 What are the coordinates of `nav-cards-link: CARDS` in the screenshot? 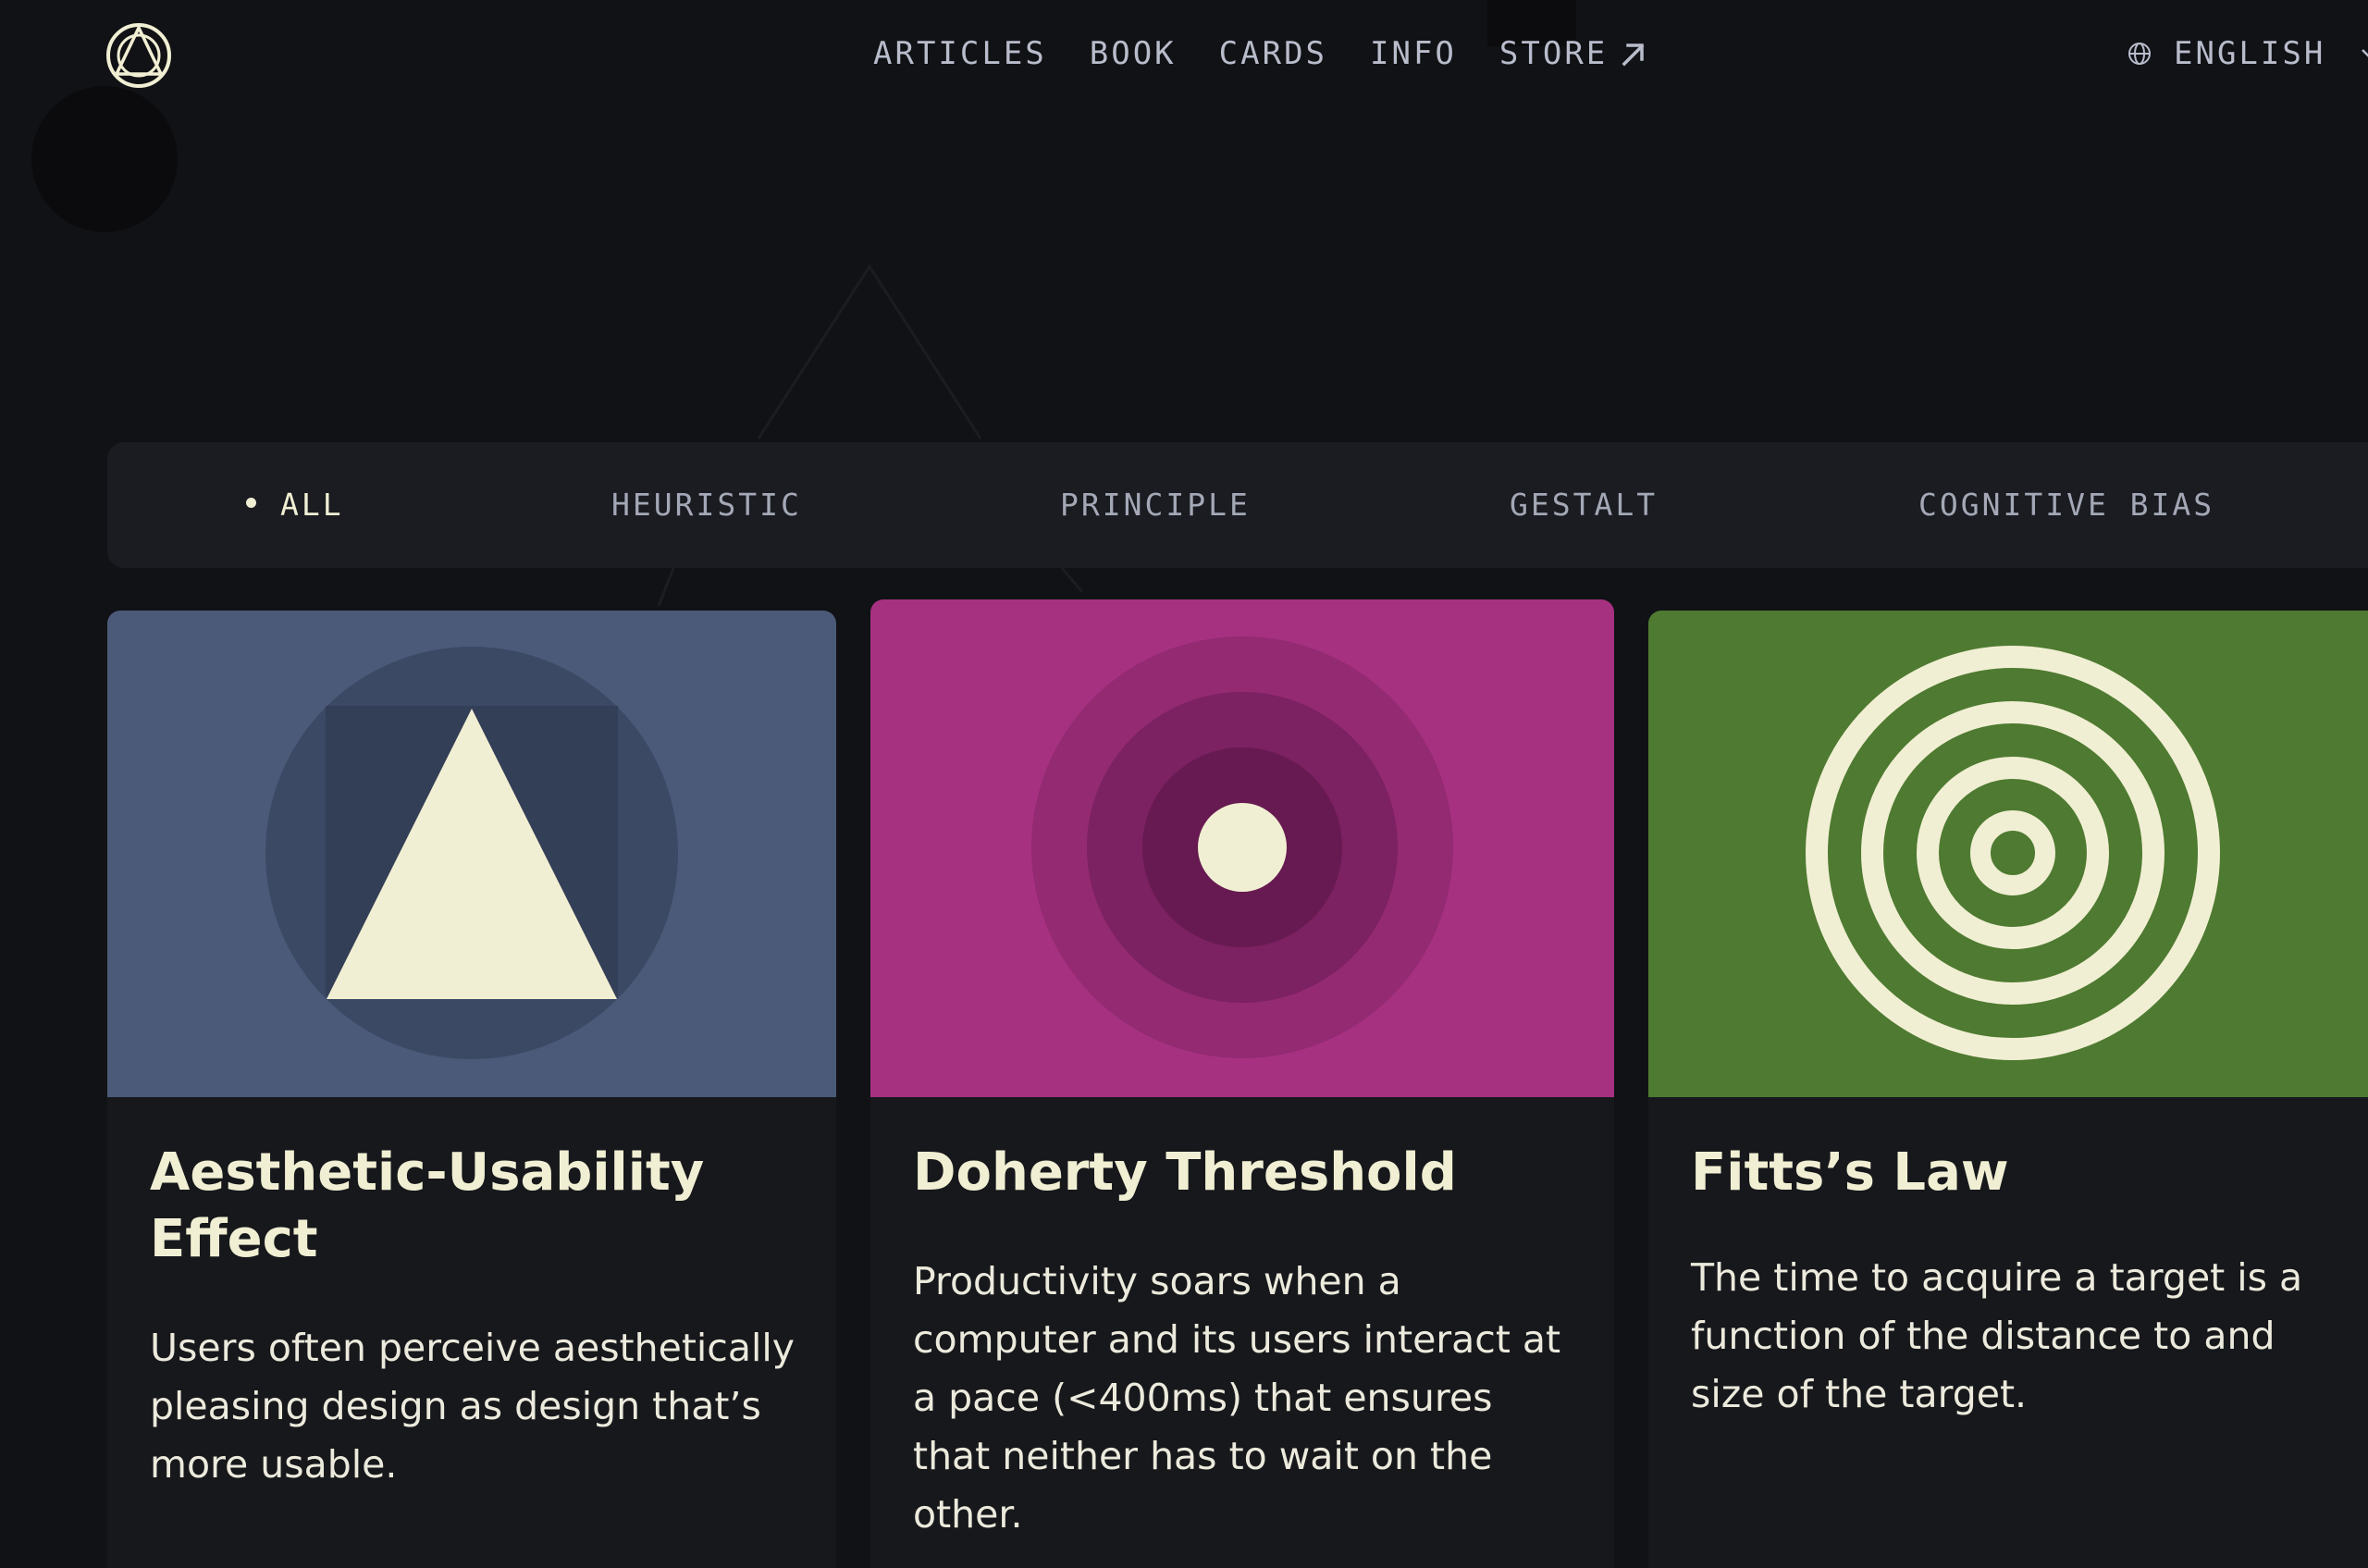 It's located at (1273, 53).